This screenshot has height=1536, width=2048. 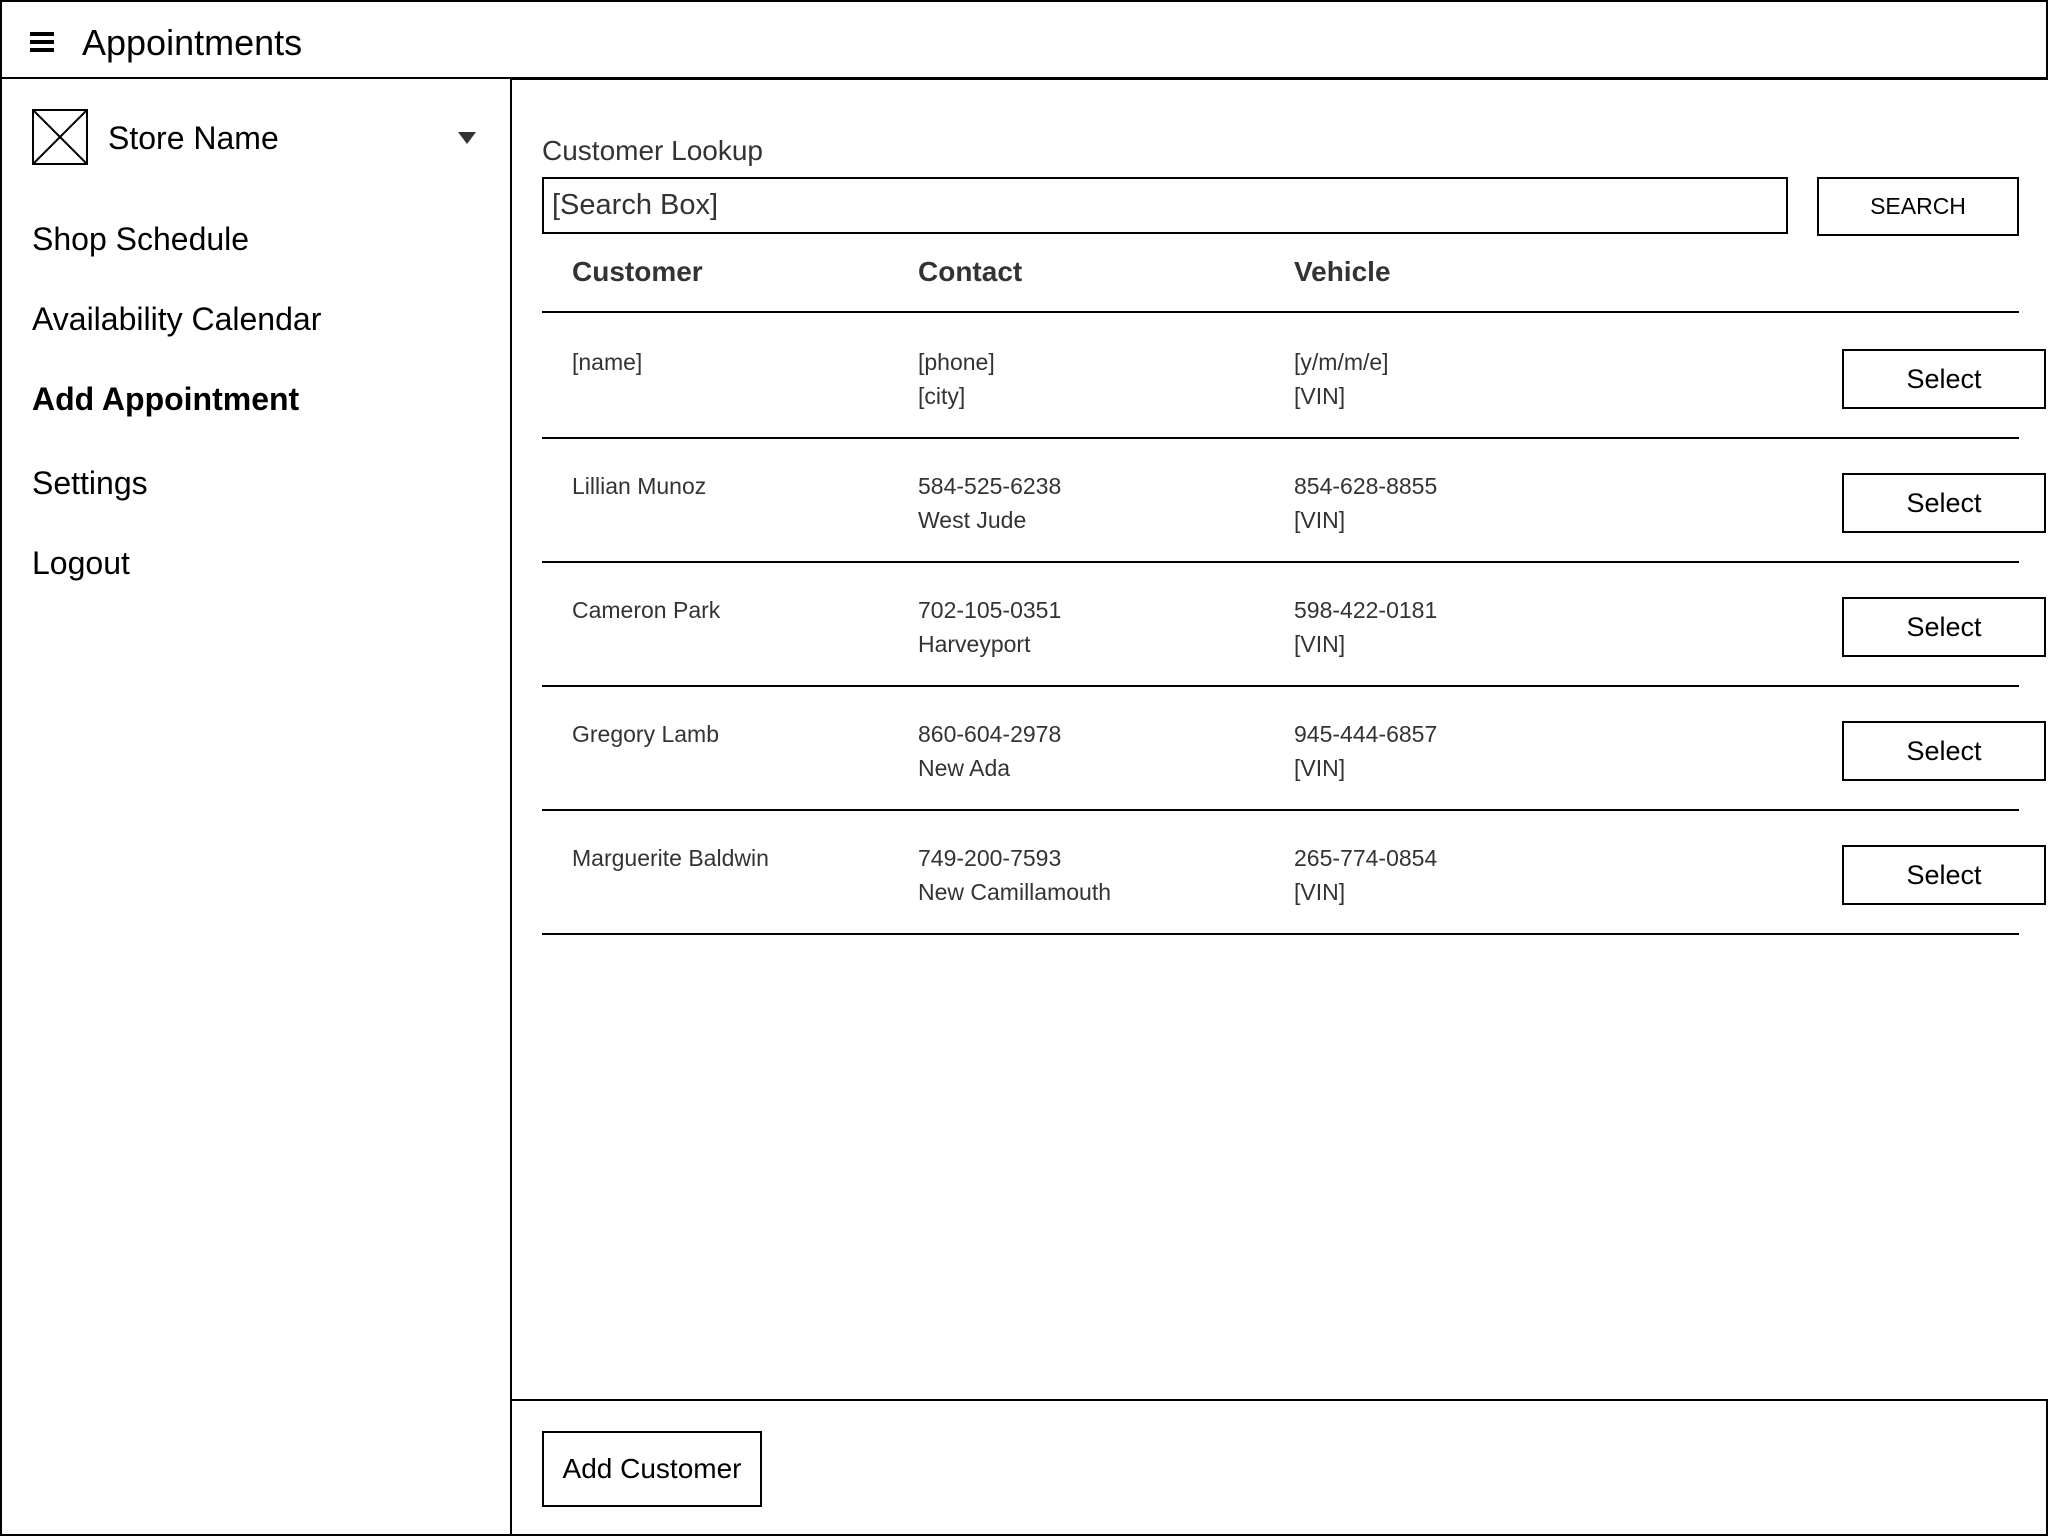 What do you see at coordinates (1366, 734) in the screenshot?
I see `vehicle-description: 945-444-6857` at bounding box center [1366, 734].